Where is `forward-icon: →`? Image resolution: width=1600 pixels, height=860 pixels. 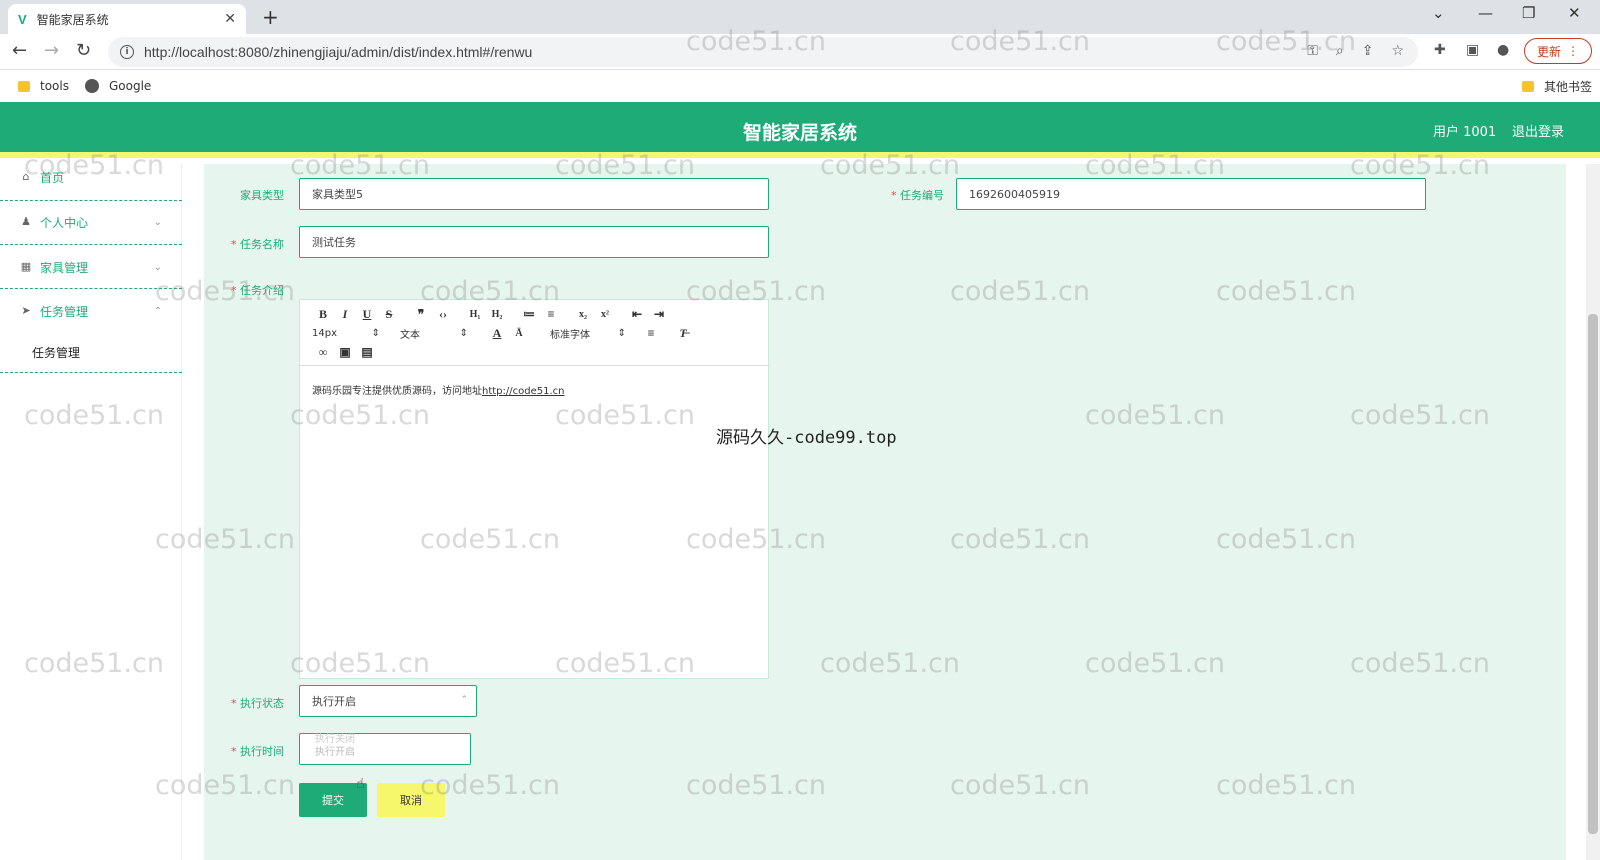
forward-icon: → is located at coordinates (51, 50).